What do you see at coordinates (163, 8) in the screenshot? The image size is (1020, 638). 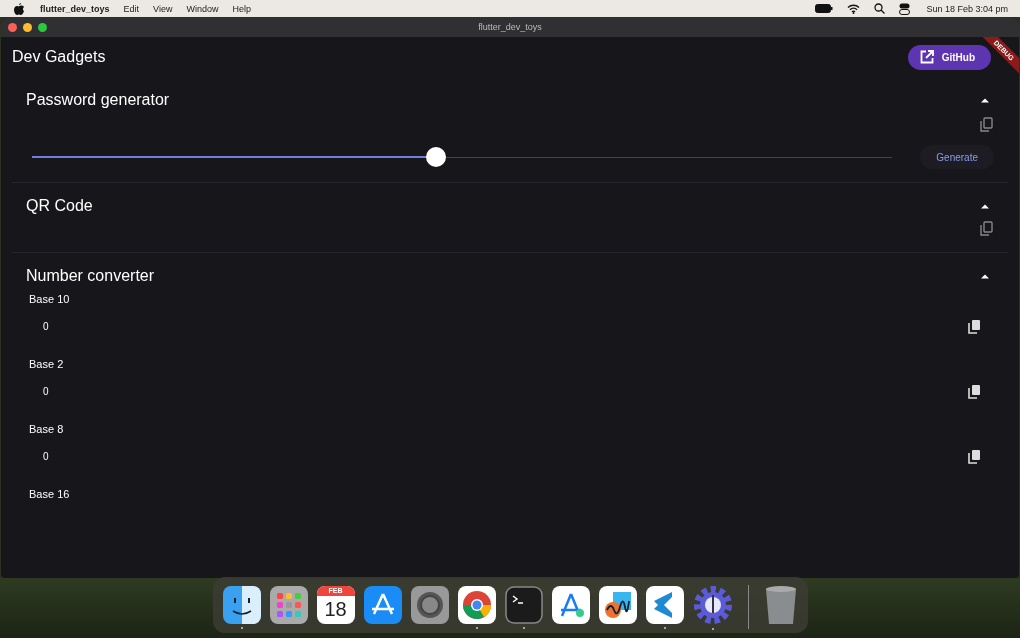 I see `menu-item: View` at bounding box center [163, 8].